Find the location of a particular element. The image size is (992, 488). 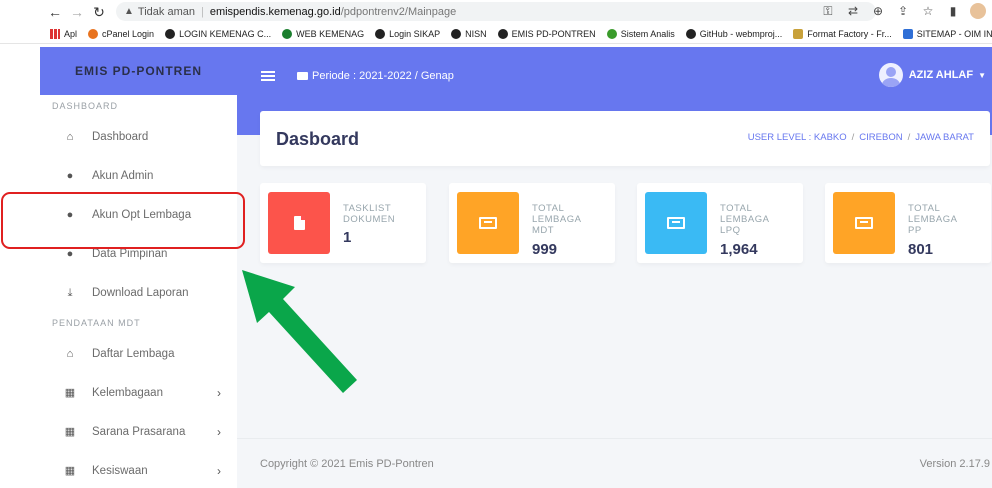

stat-value: 999 is located at coordinates (545, 249).